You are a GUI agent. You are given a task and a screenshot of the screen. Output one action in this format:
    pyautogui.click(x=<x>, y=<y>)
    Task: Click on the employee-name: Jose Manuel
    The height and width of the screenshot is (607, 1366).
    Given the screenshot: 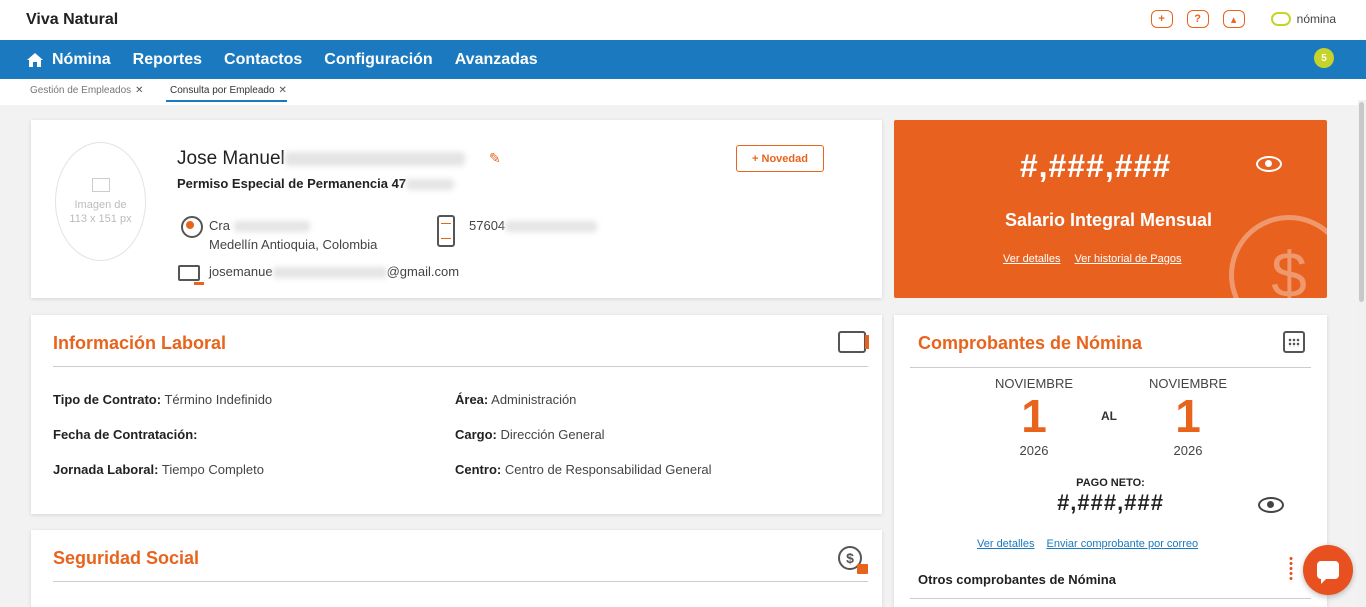 What is the action you would take?
    pyautogui.click(x=321, y=159)
    